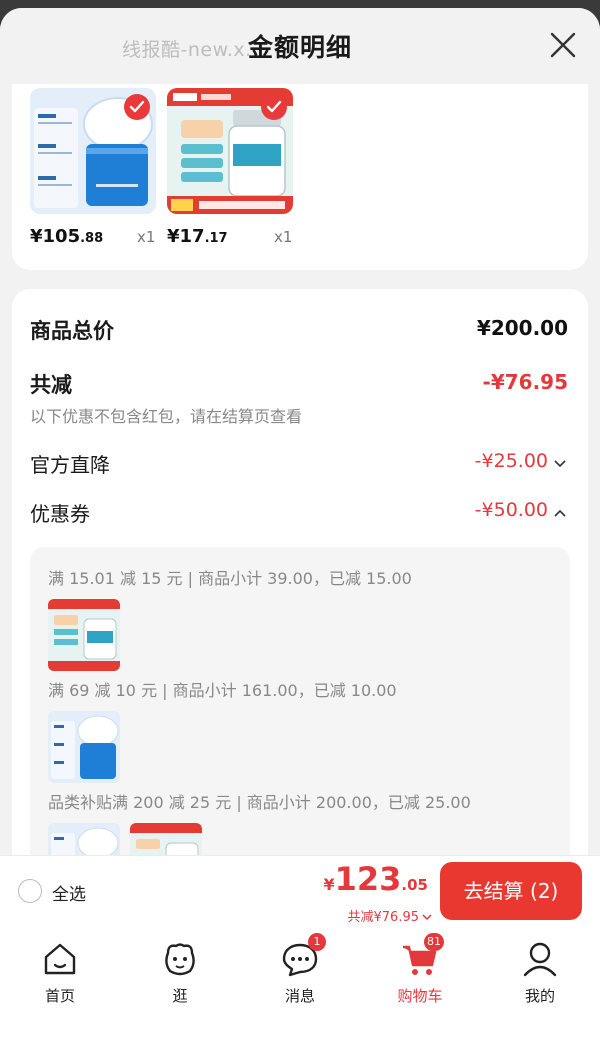  Describe the element at coordinates (317, 942) in the screenshot. I see `message-badge: 1` at that location.